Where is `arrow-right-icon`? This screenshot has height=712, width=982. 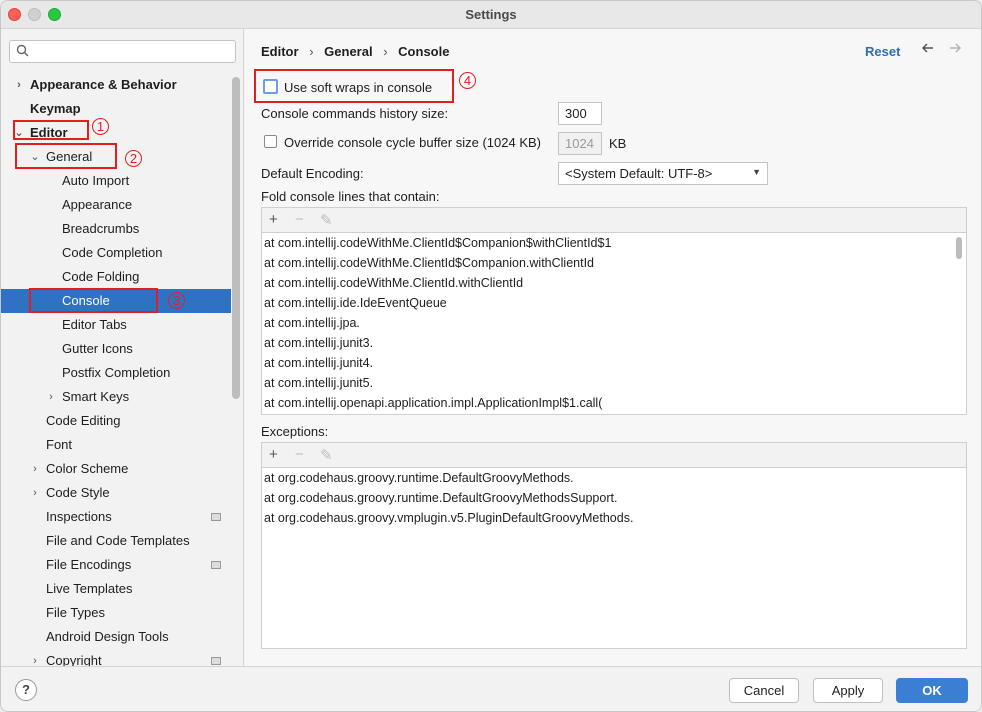 arrow-right-icon is located at coordinates (955, 50).